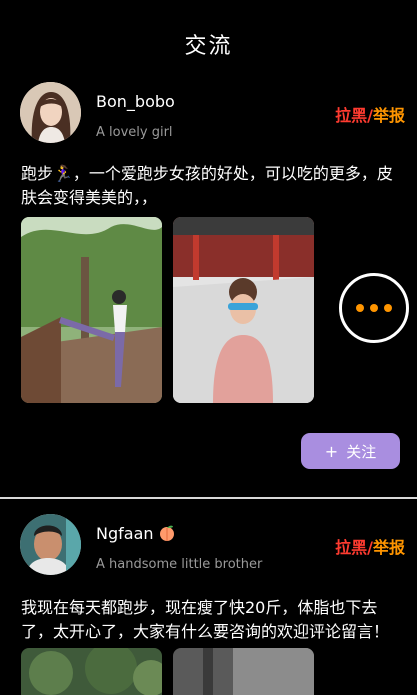 This screenshot has width=417, height=695. What do you see at coordinates (125, 533) in the screenshot?
I see `username-text: Ngfaan` at bounding box center [125, 533].